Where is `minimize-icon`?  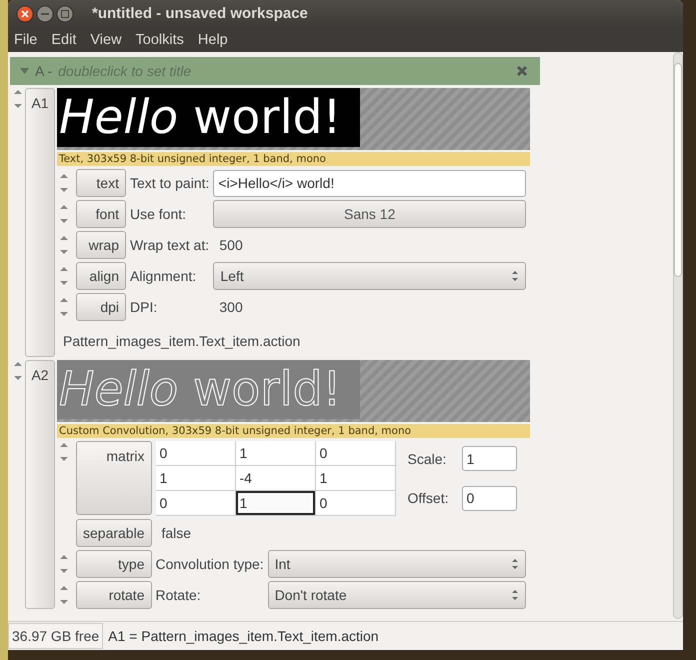 minimize-icon is located at coordinates (45, 13).